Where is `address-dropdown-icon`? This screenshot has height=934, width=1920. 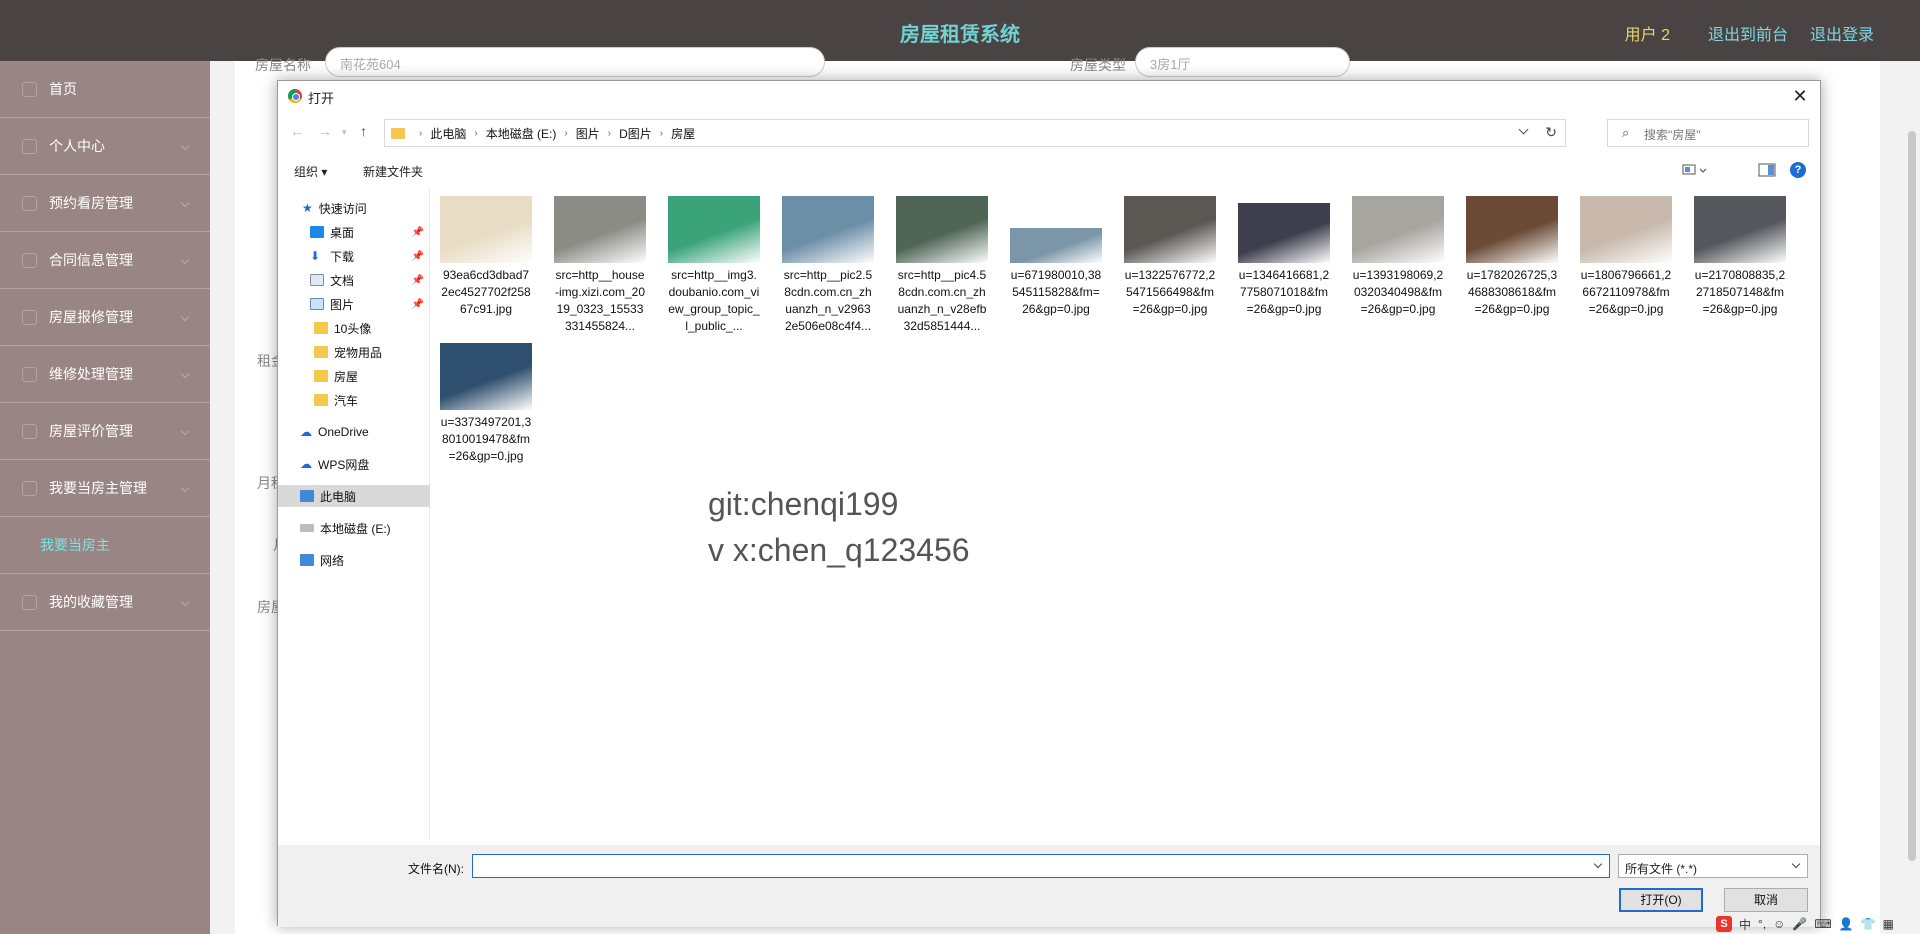 address-dropdown-icon is located at coordinates (1523, 129).